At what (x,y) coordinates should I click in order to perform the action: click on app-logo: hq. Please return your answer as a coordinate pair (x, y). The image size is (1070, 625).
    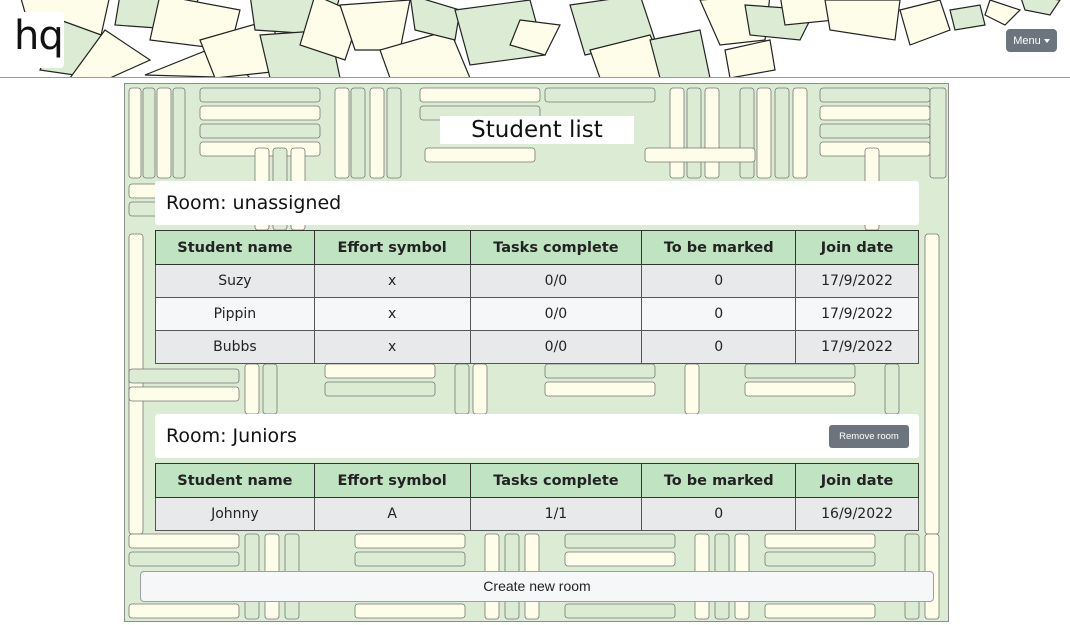
    Looking at the image, I should click on (36, 40).